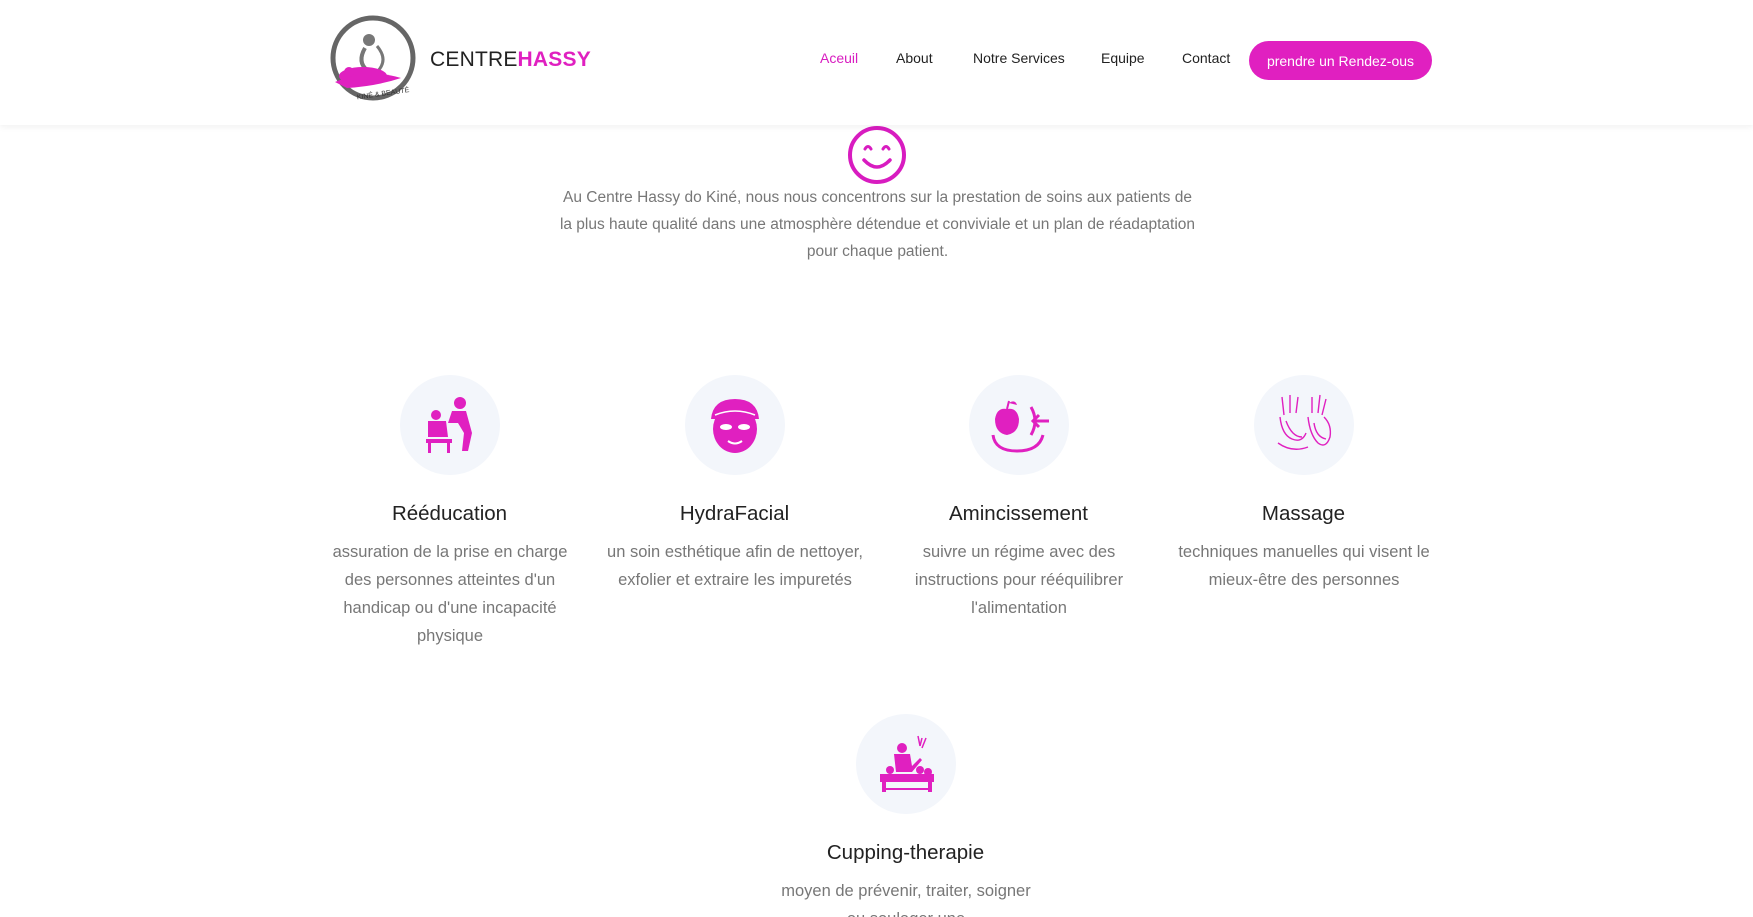  What do you see at coordinates (1304, 425) in the screenshot?
I see `massage-hands-icon` at bounding box center [1304, 425].